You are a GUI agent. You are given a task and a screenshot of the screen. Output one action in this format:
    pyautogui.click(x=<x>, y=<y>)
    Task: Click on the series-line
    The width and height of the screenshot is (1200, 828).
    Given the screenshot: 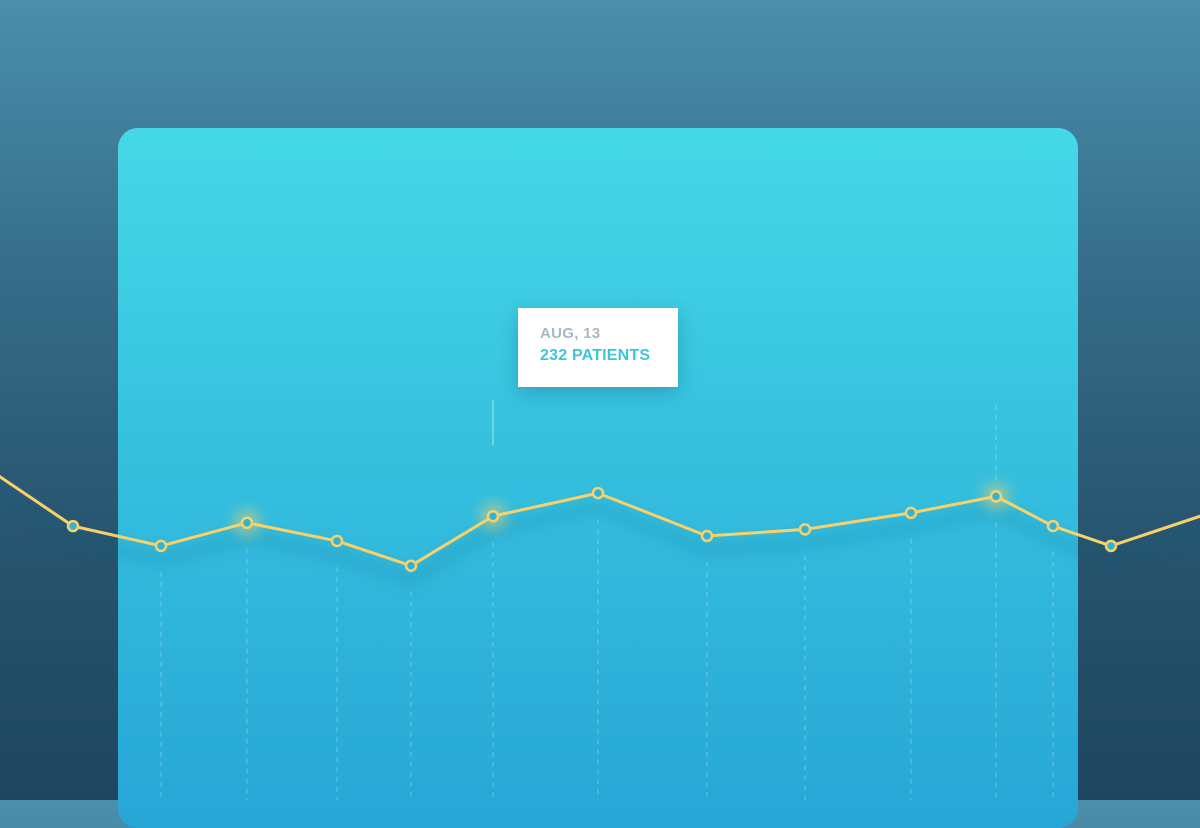 What is the action you would take?
    pyautogui.click(x=600, y=521)
    